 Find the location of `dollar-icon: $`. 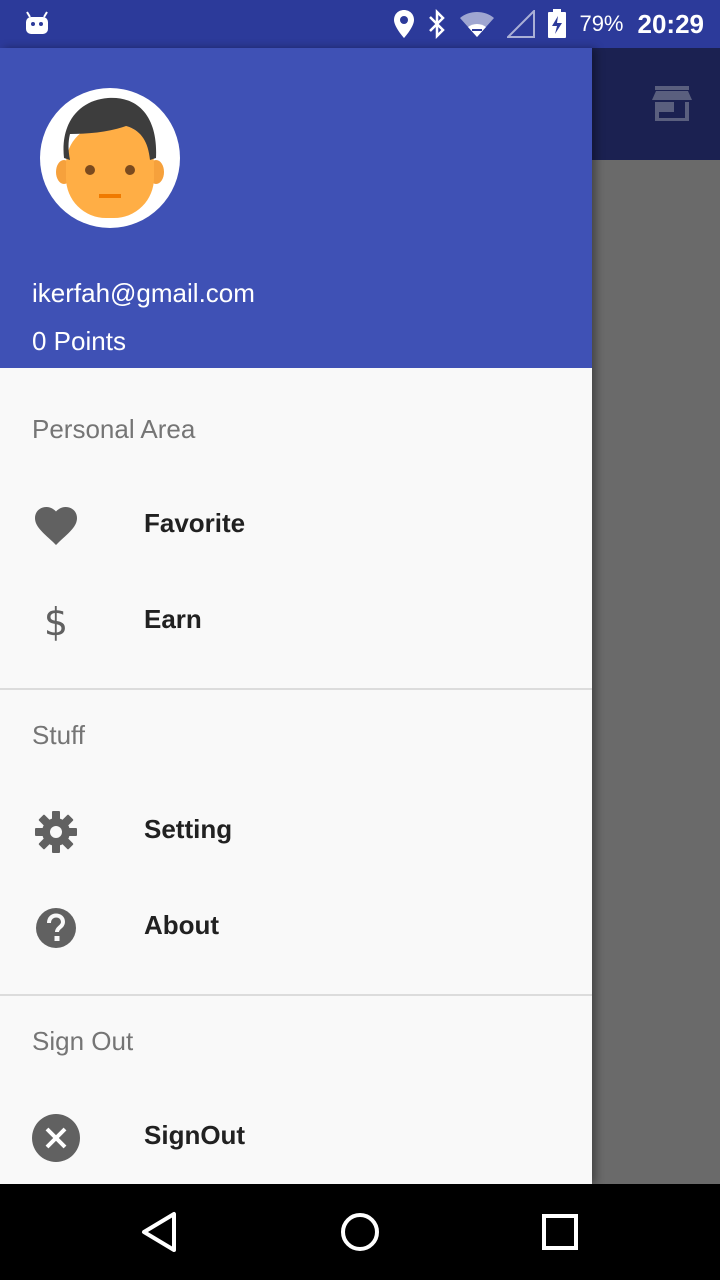

dollar-icon: $ is located at coordinates (56, 622).